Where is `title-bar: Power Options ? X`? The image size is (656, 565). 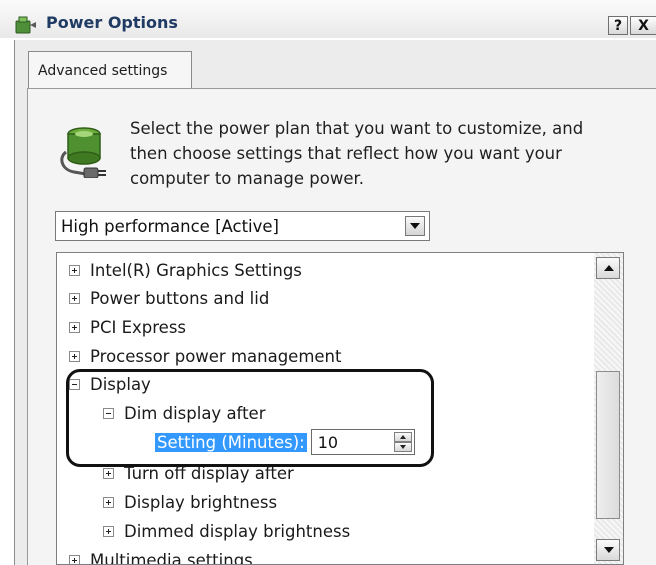
title-bar: Power Options ? X is located at coordinates (328, 19).